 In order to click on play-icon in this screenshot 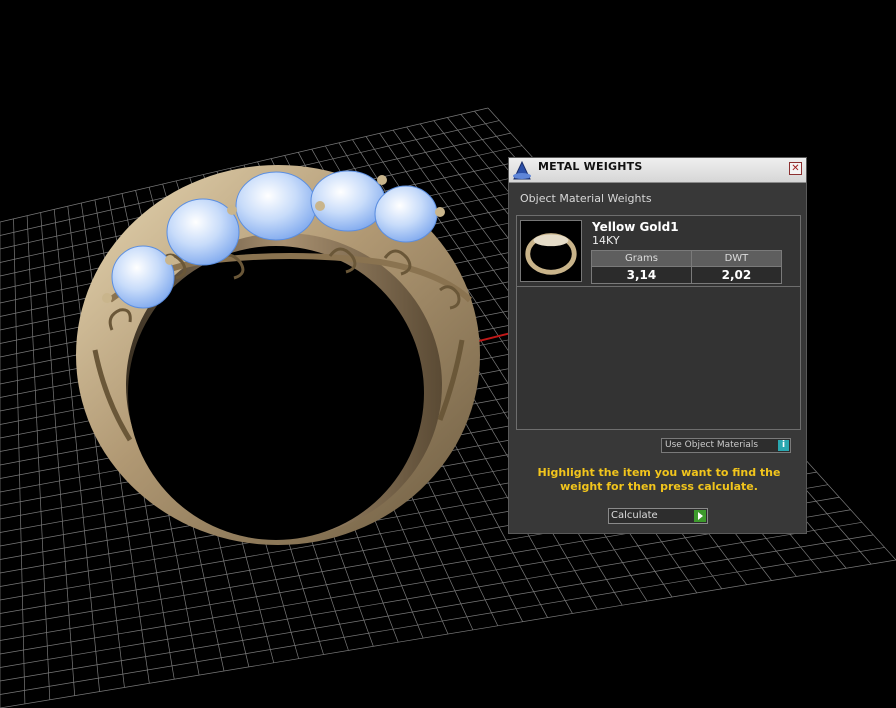, I will do `click(700, 516)`.